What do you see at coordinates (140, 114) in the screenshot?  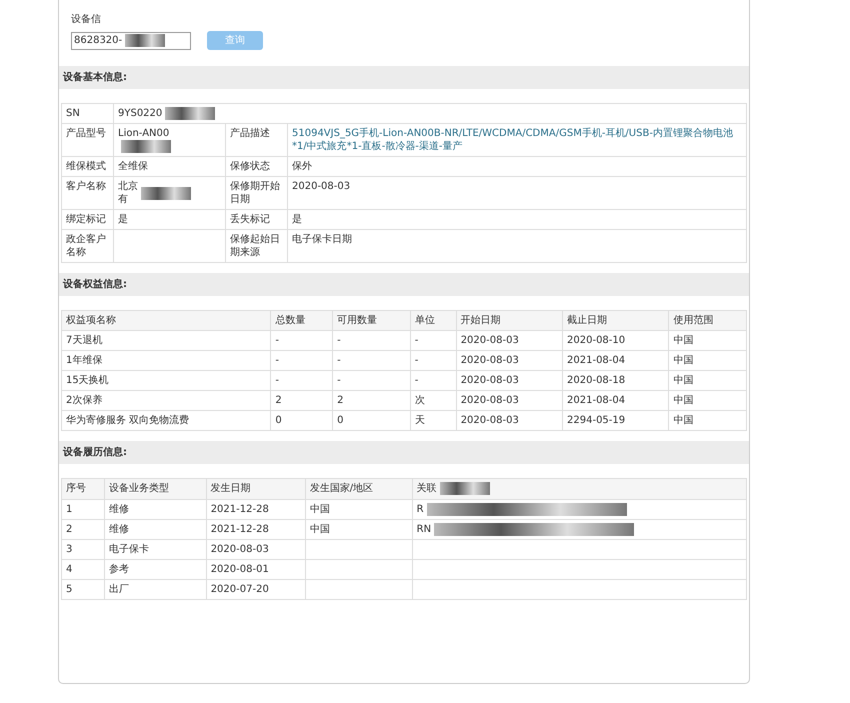 I see `field-value-text: 9YS0220` at bounding box center [140, 114].